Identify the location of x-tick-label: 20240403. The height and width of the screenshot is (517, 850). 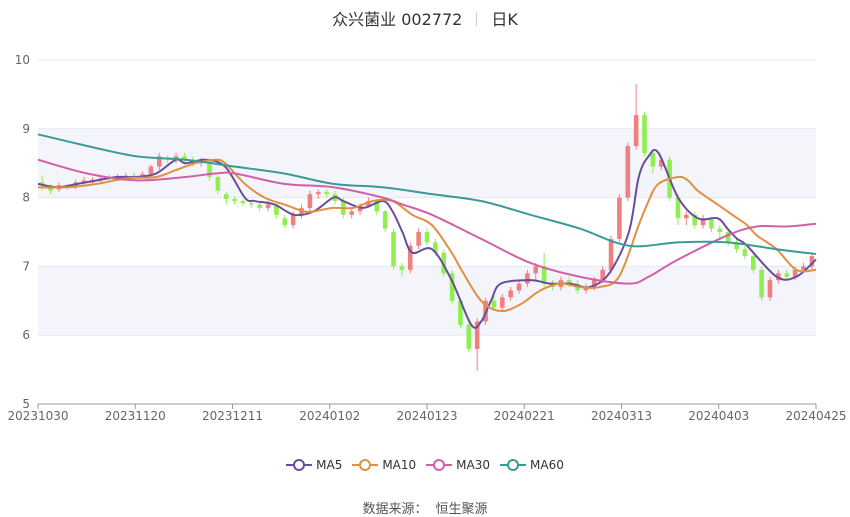
(718, 416).